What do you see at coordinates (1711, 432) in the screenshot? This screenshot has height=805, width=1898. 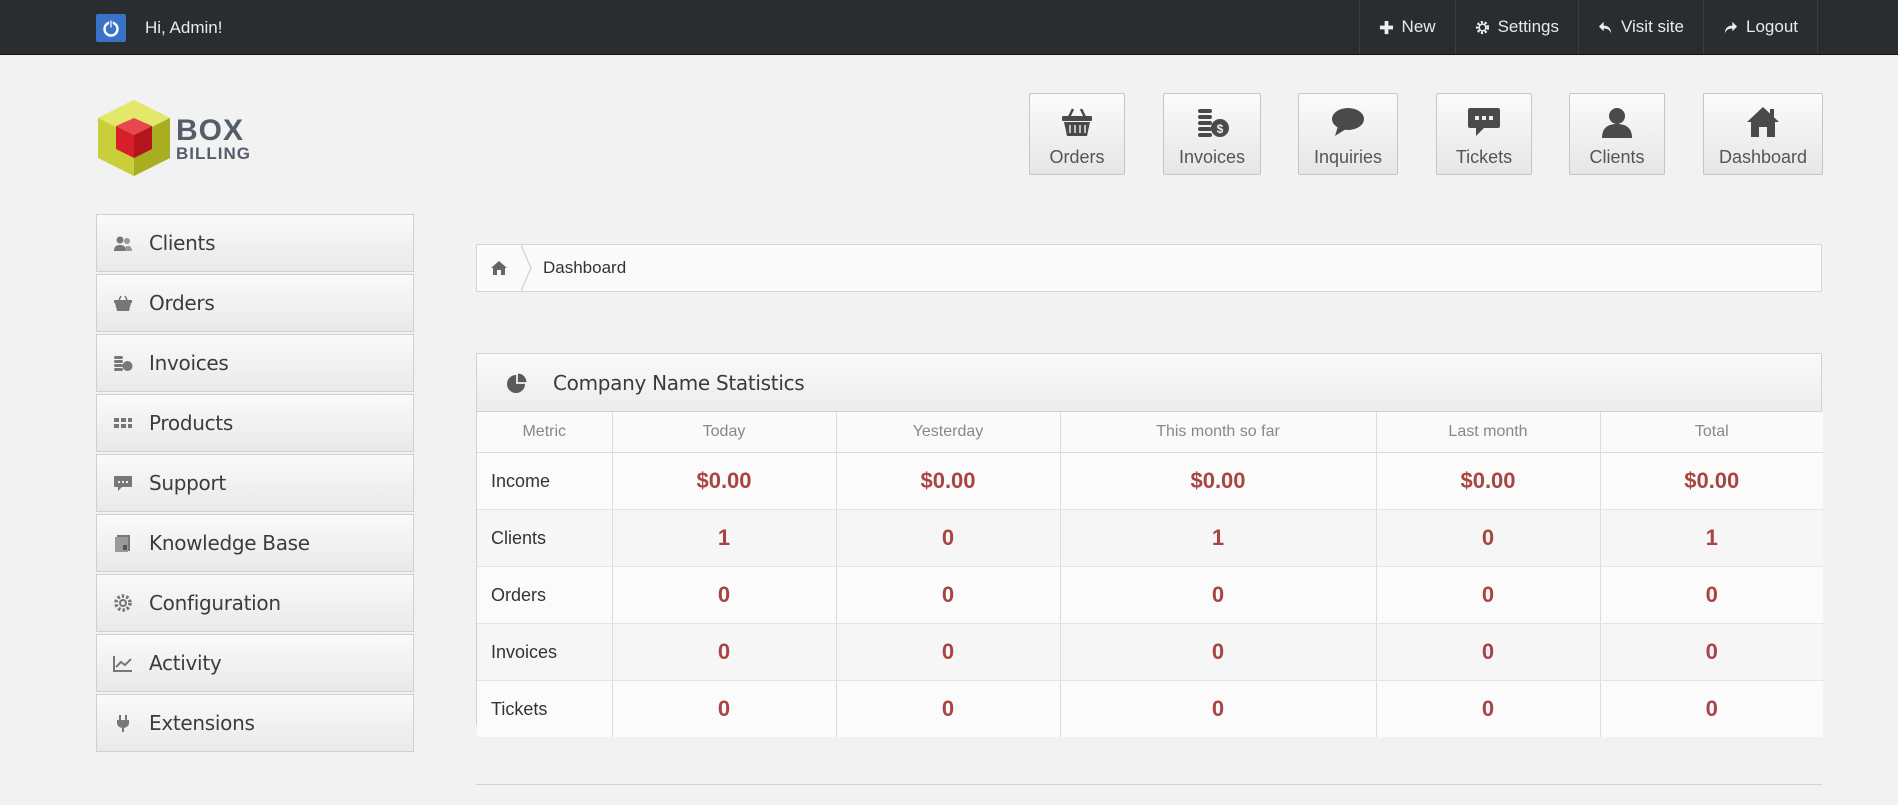 I see `column-header: Total` at bounding box center [1711, 432].